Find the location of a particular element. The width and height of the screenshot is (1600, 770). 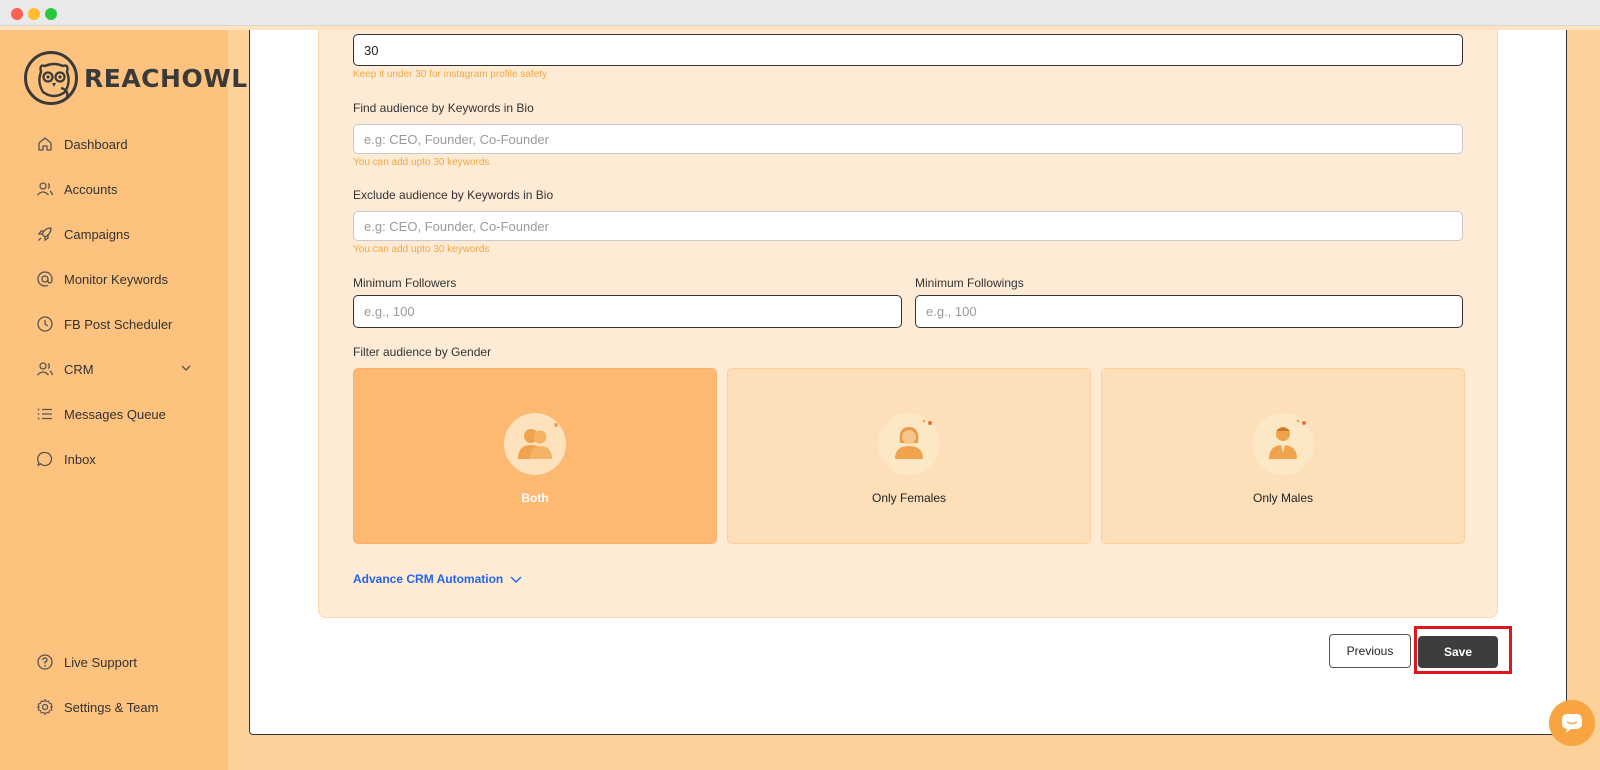

sidebar-item-label: Settings & Team is located at coordinates (111, 707).